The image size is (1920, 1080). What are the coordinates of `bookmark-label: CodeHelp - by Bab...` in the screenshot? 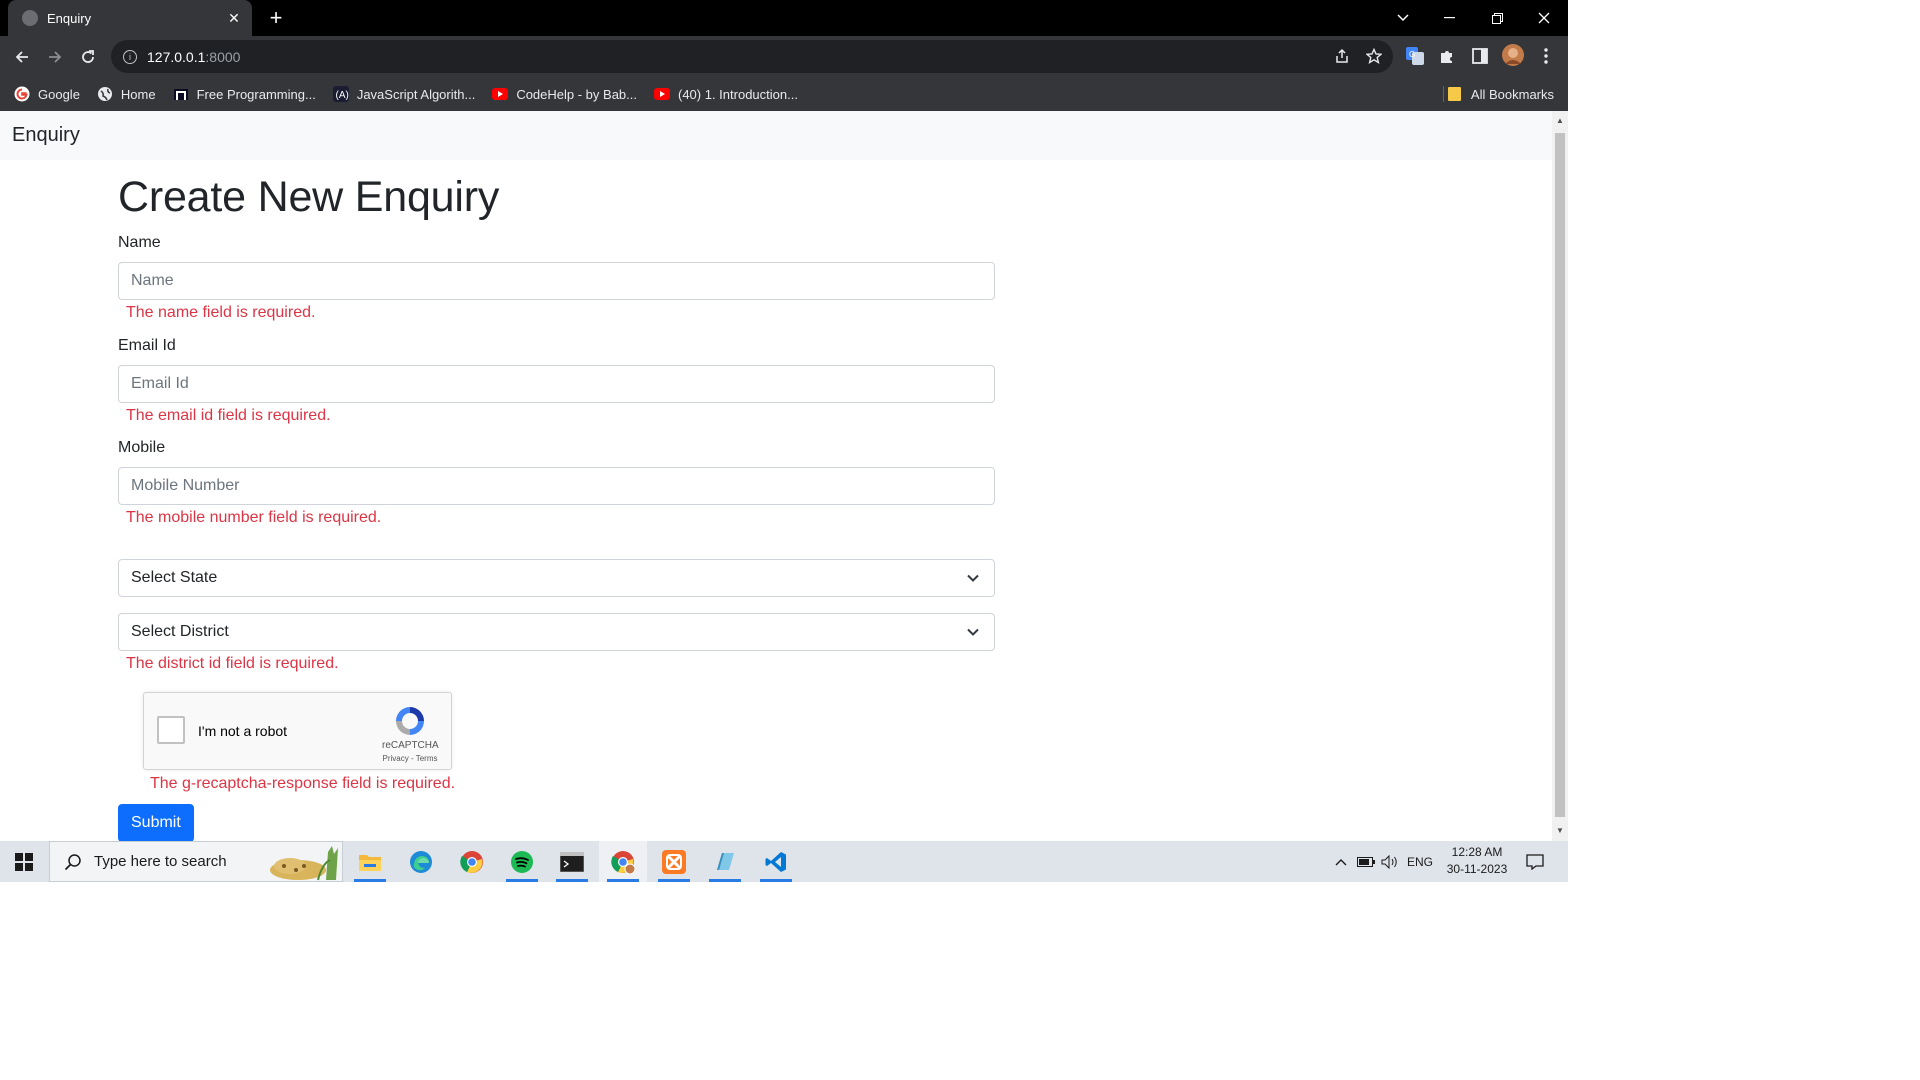 It's located at (576, 94).